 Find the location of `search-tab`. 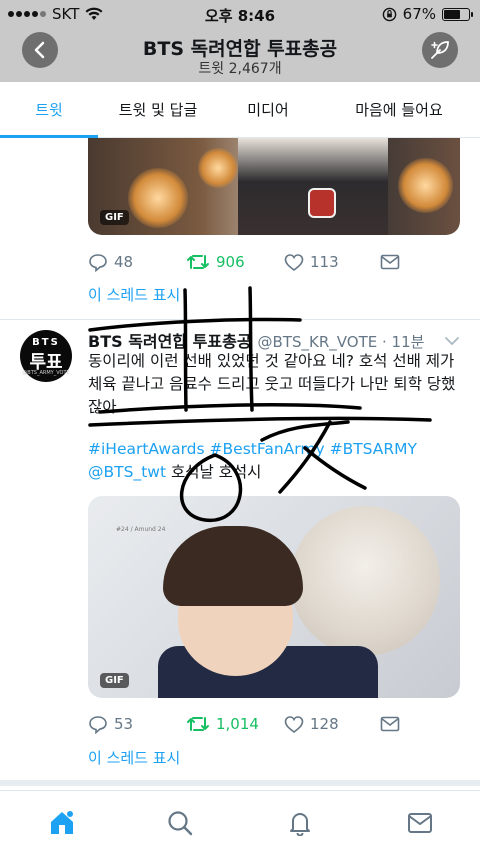

search-tab is located at coordinates (180, 823).